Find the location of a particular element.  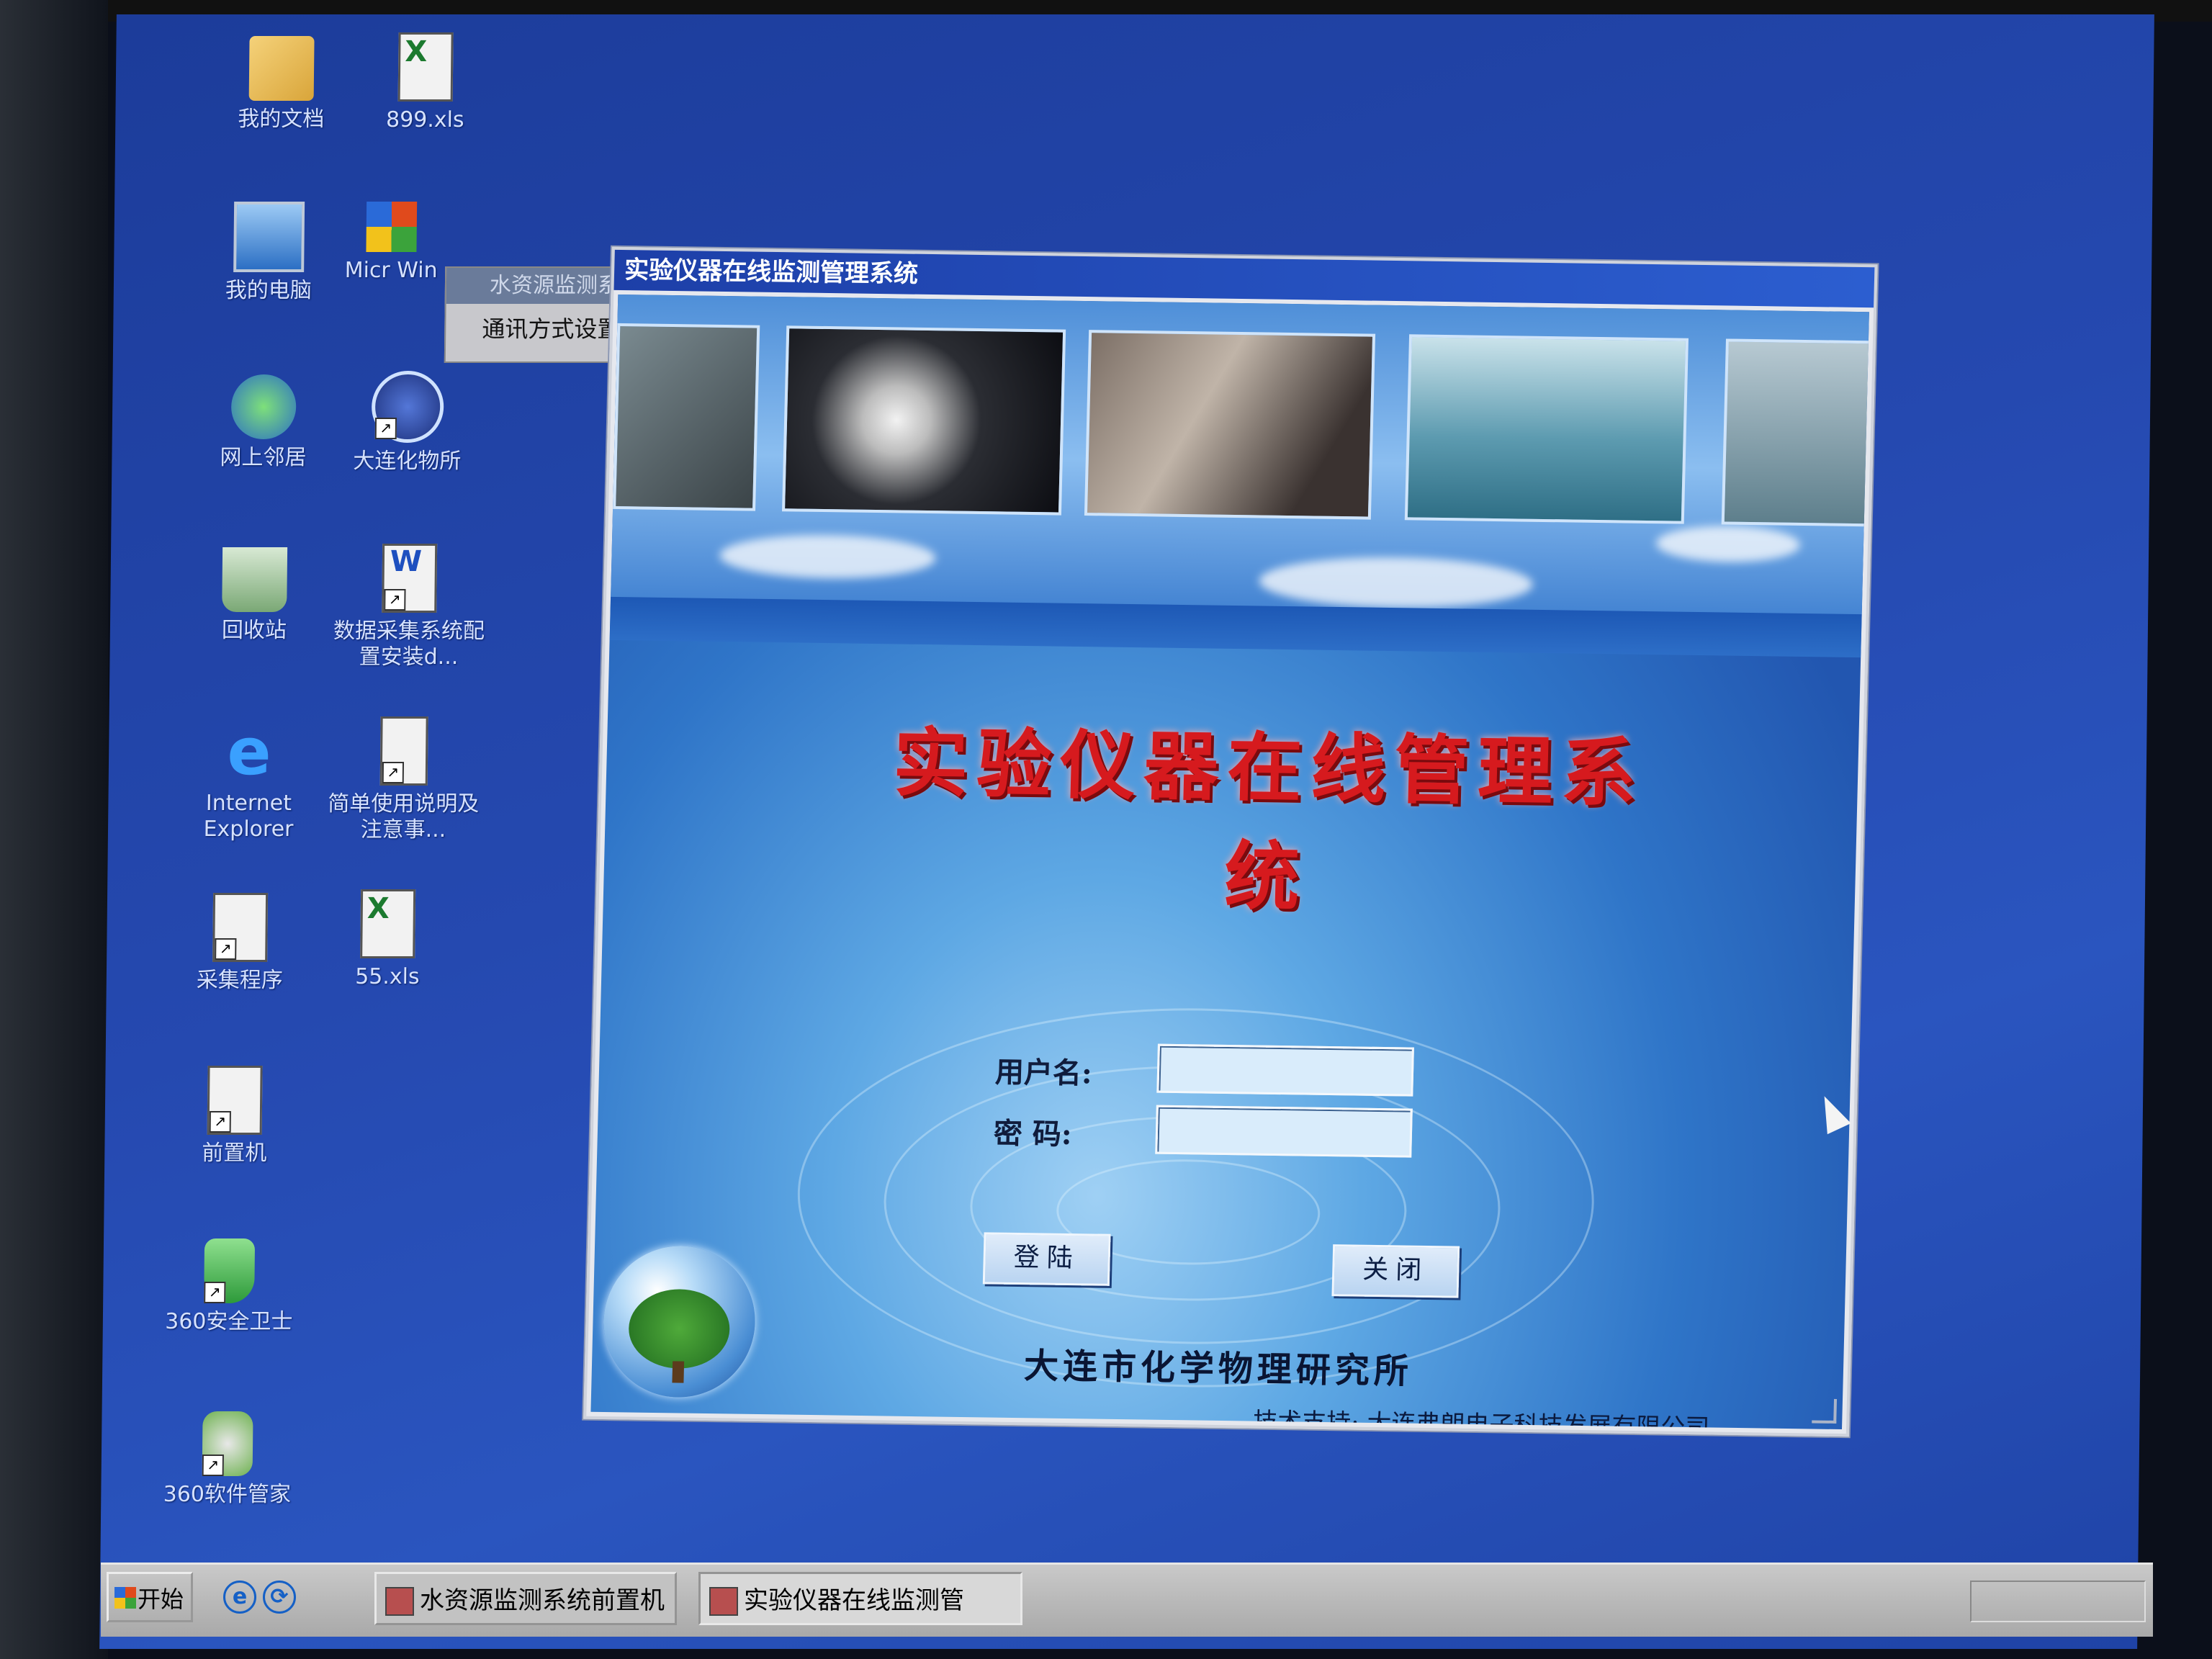

icon-label: 55.xls is located at coordinates (387, 976).